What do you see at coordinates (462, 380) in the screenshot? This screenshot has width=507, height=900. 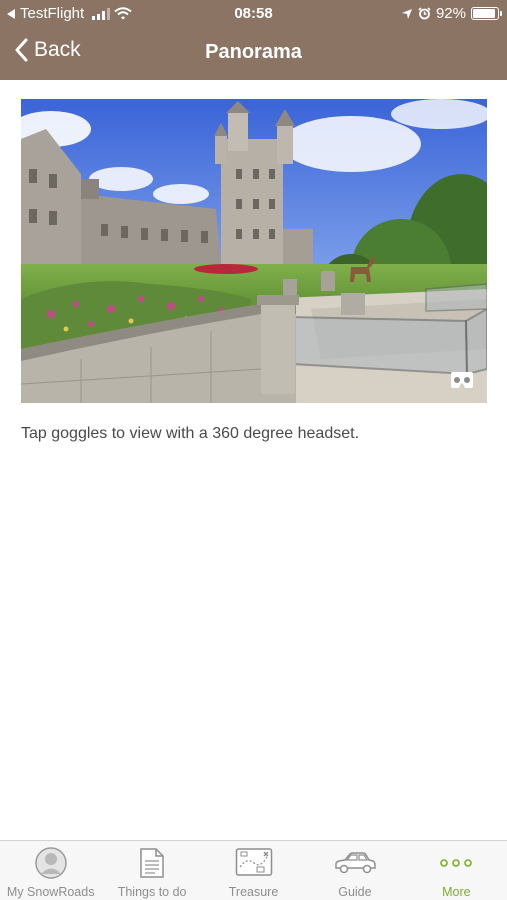 I see `vr-goggles-icon` at bounding box center [462, 380].